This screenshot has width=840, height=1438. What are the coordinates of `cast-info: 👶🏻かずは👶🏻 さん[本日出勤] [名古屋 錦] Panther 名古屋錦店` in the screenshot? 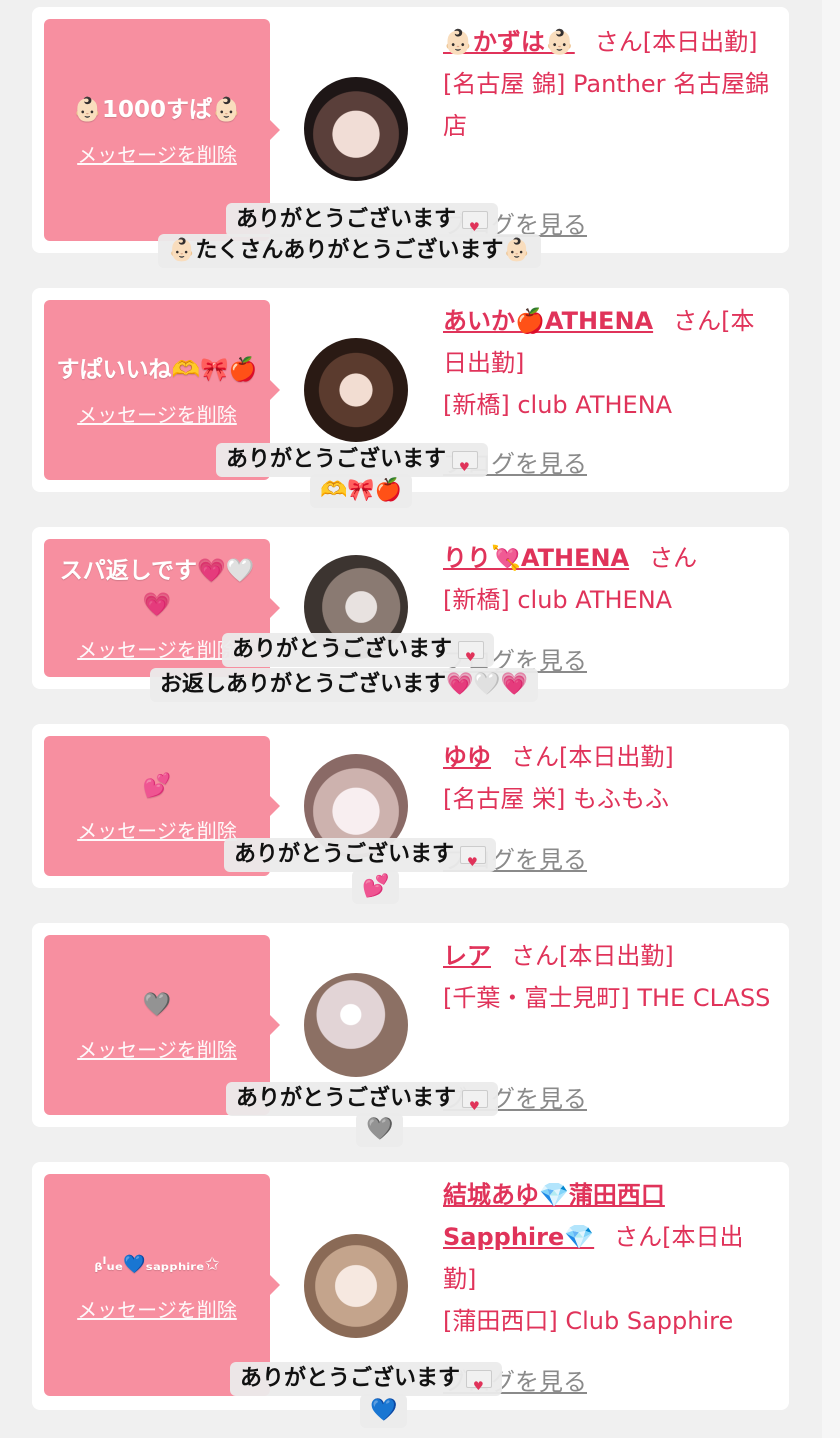 It's located at (608, 84).